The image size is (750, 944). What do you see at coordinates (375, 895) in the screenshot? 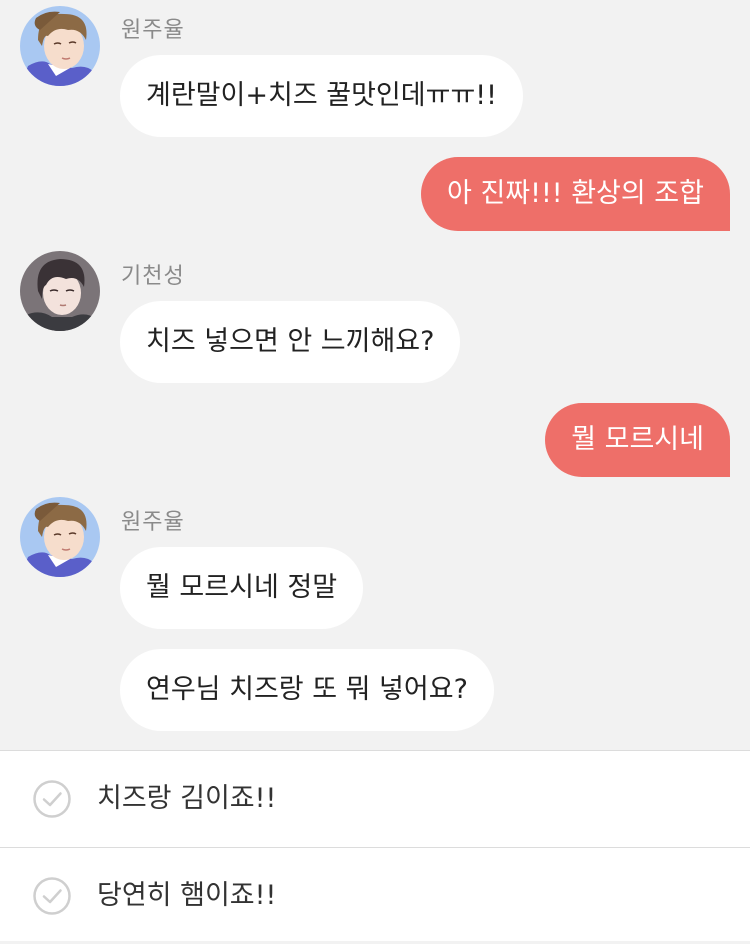
I see `reply-choice-2: 당연히 햄이죠!!` at bounding box center [375, 895].